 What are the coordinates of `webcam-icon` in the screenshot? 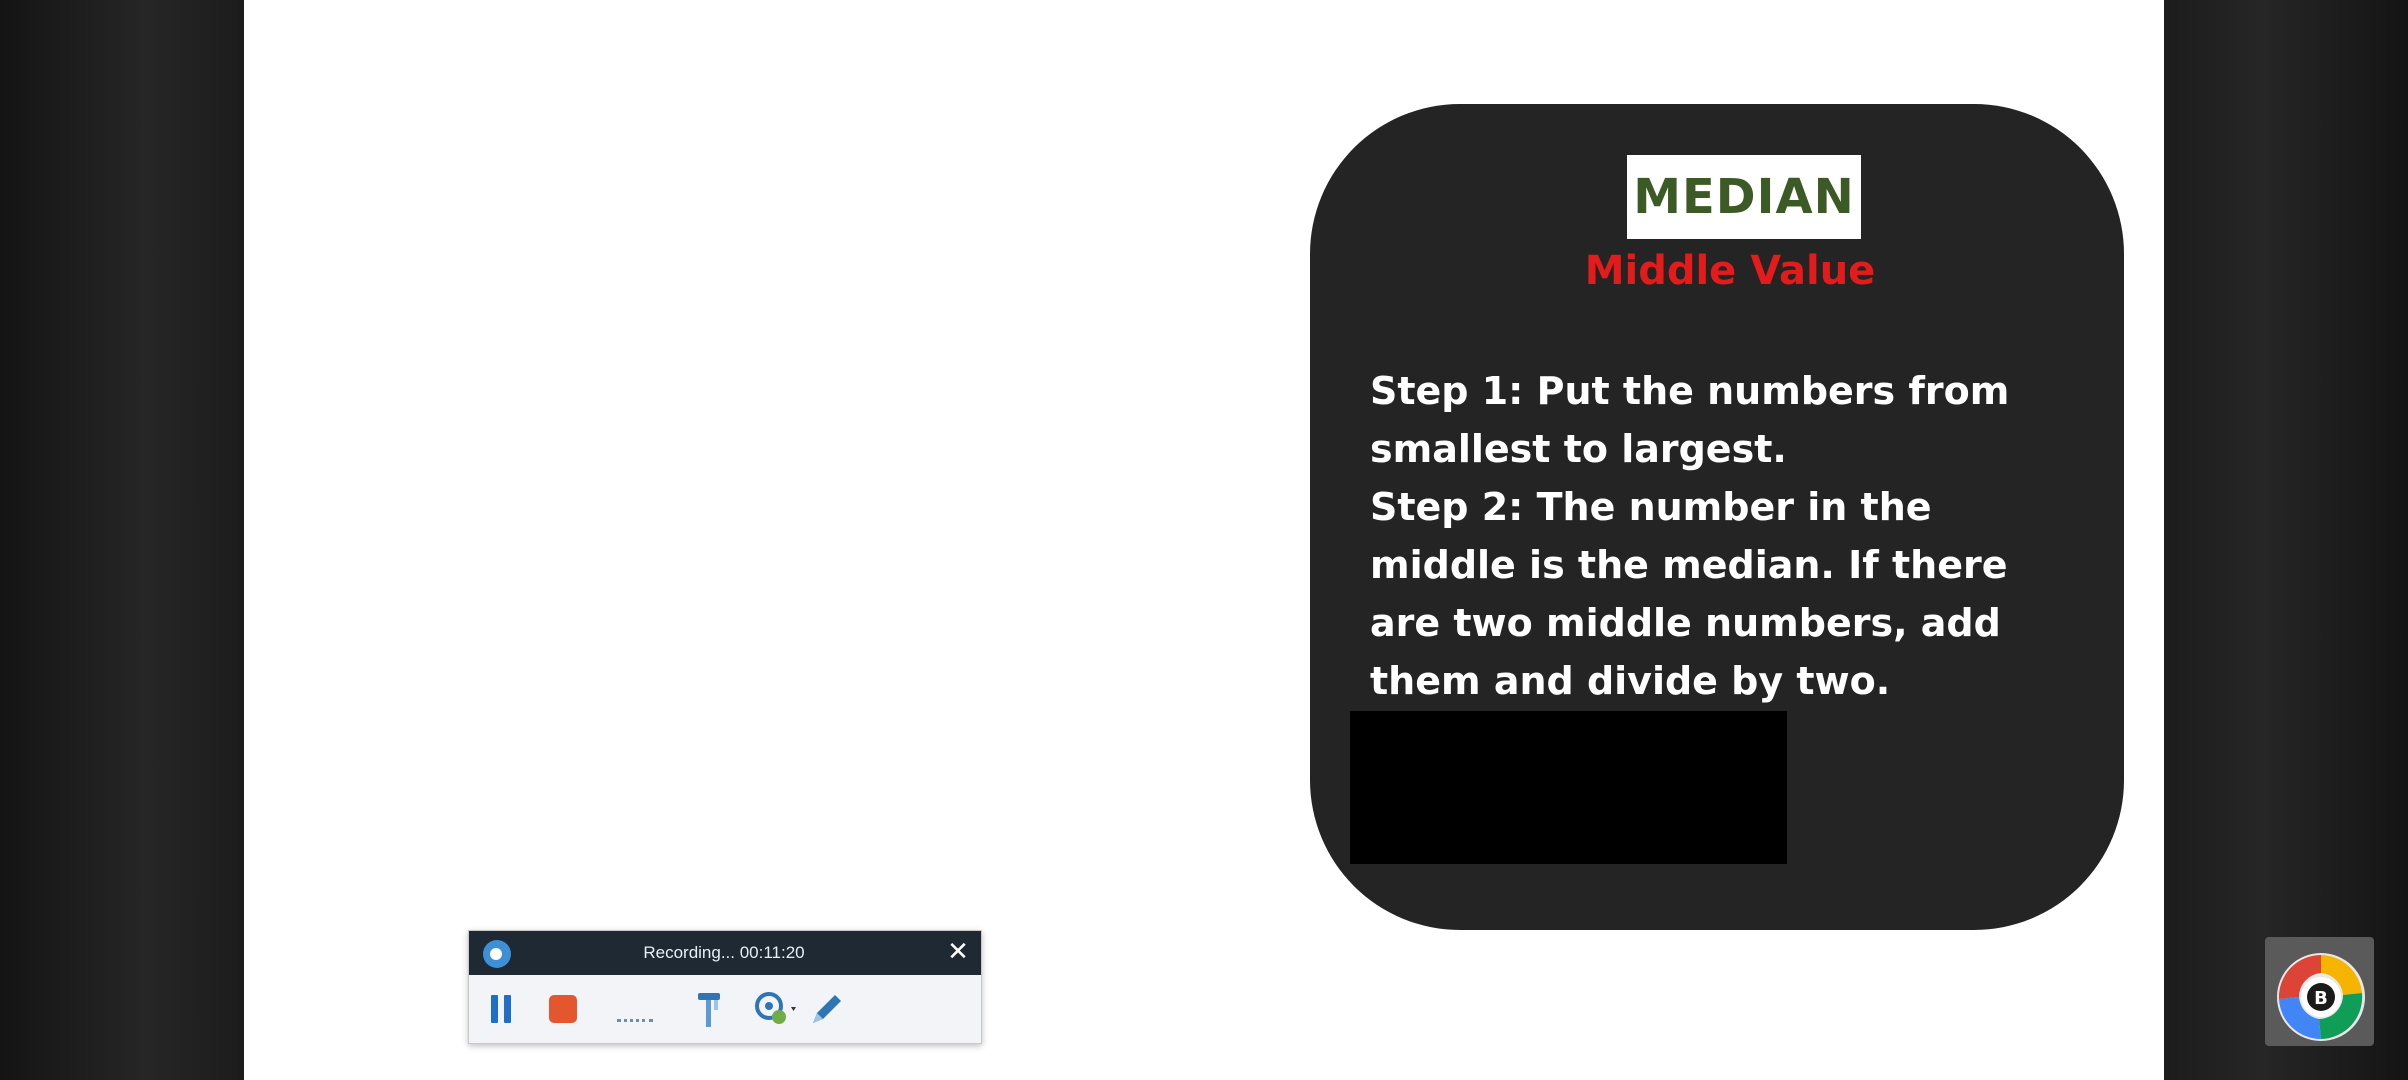 It's located at (775, 1008).